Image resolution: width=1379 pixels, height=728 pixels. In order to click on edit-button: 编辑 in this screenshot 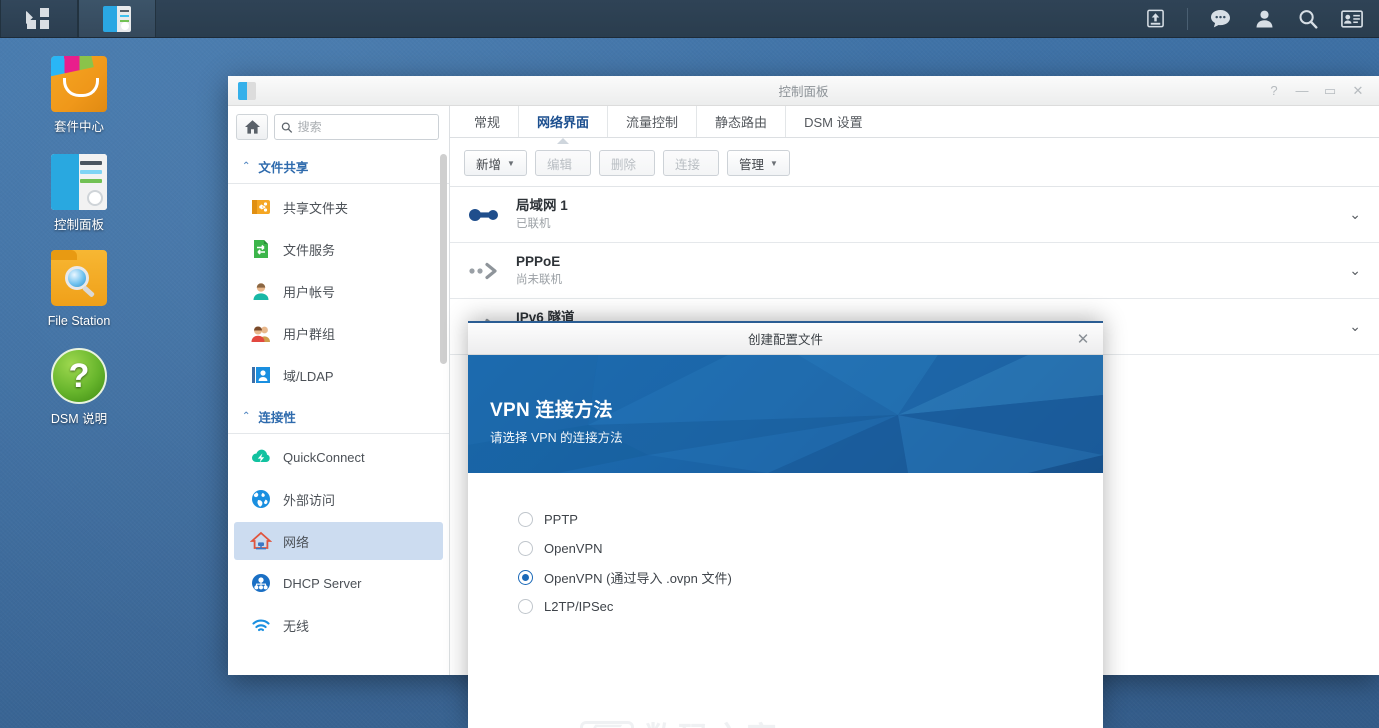, I will do `click(562, 163)`.